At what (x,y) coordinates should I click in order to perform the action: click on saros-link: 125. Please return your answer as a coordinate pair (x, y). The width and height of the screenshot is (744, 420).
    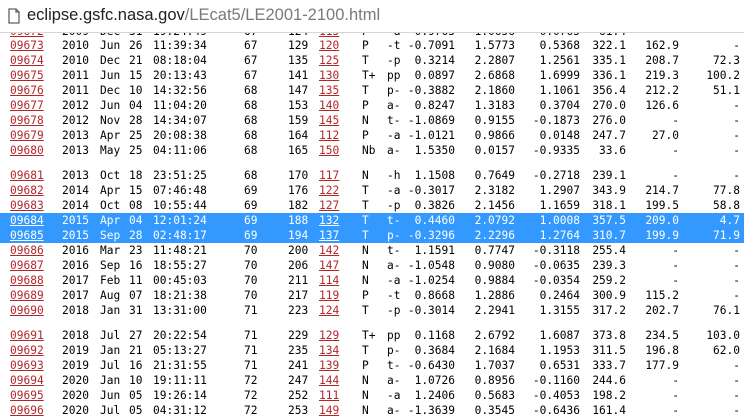
    Looking at the image, I should click on (329, 60).